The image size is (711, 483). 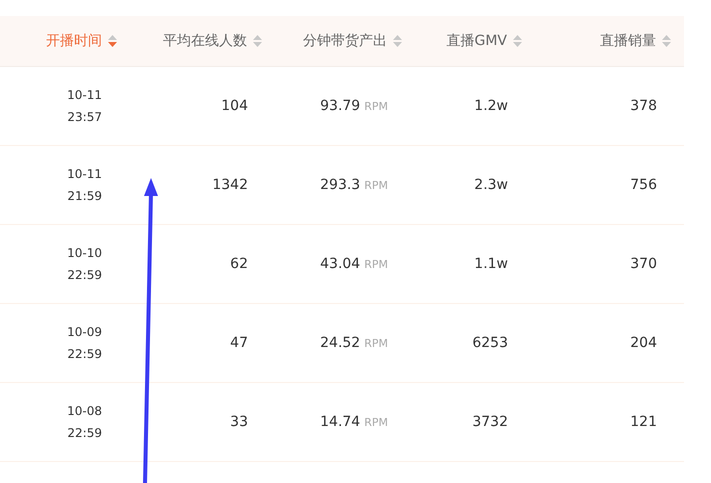 I want to click on table-cell: 378, so click(x=643, y=106).